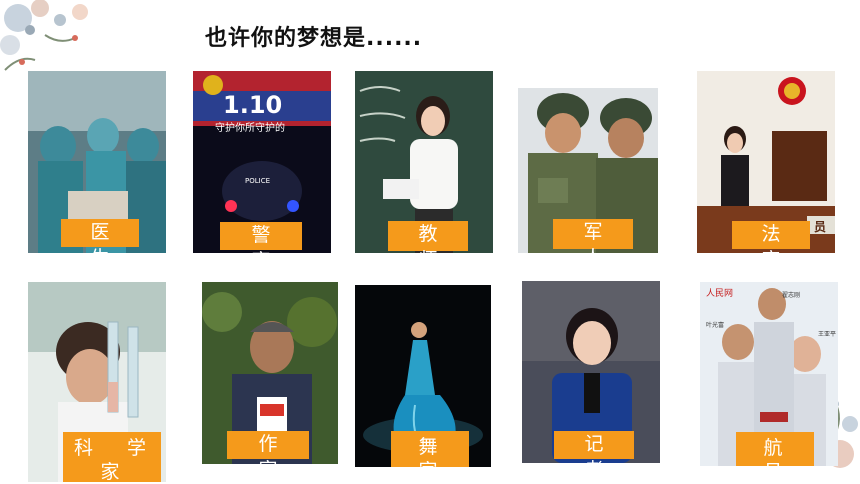  What do you see at coordinates (262, 162) in the screenshot?
I see `card-police: 1.10 守护你所守护的 POLICE 警 察` at bounding box center [262, 162].